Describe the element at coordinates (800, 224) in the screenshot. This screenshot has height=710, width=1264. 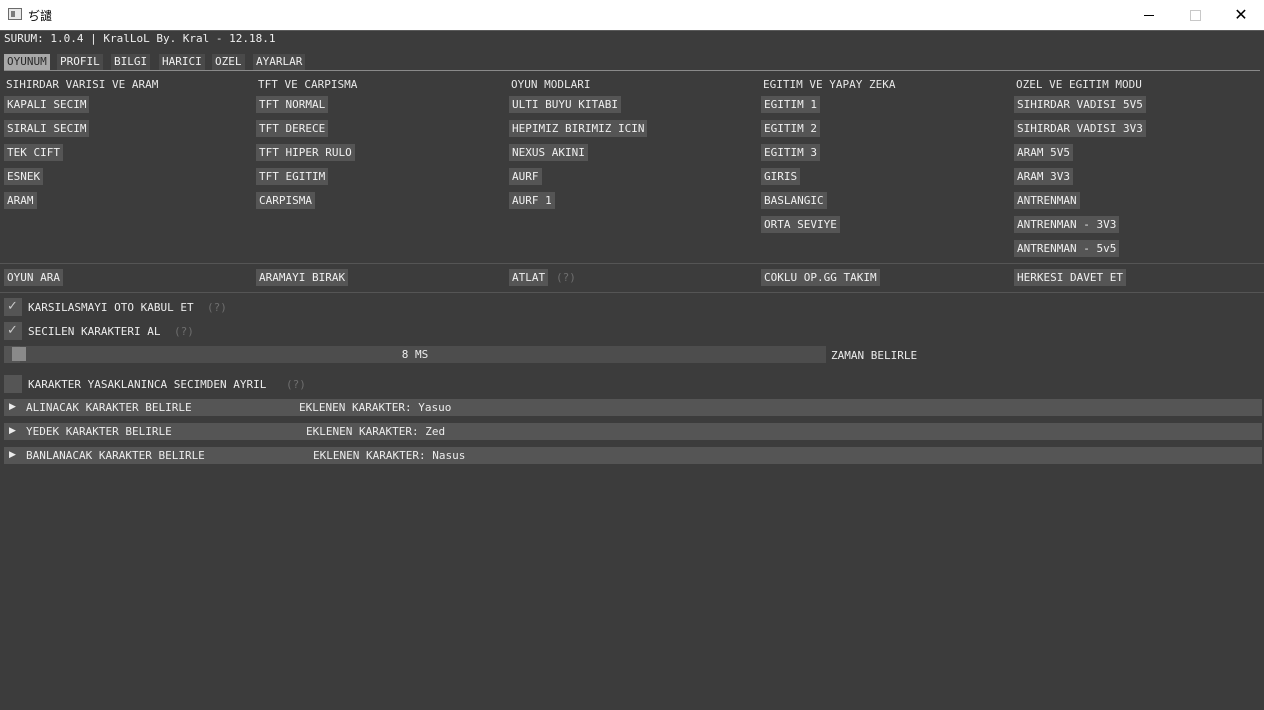
I see `queue-button: ORTA SEVIYE` at that location.